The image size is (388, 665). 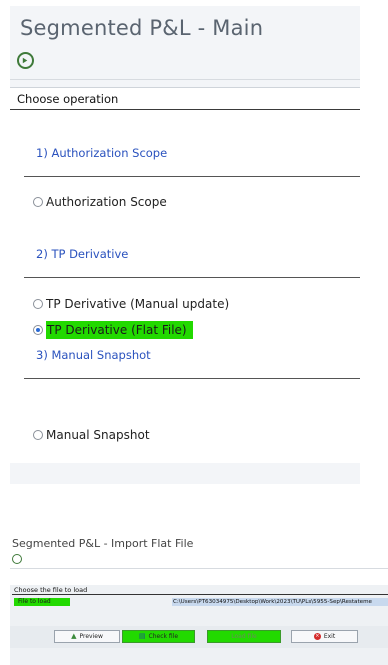 I want to click on radio-tp-derivative-flat-file: TP Derivative (Flat File), so click(x=113, y=330).